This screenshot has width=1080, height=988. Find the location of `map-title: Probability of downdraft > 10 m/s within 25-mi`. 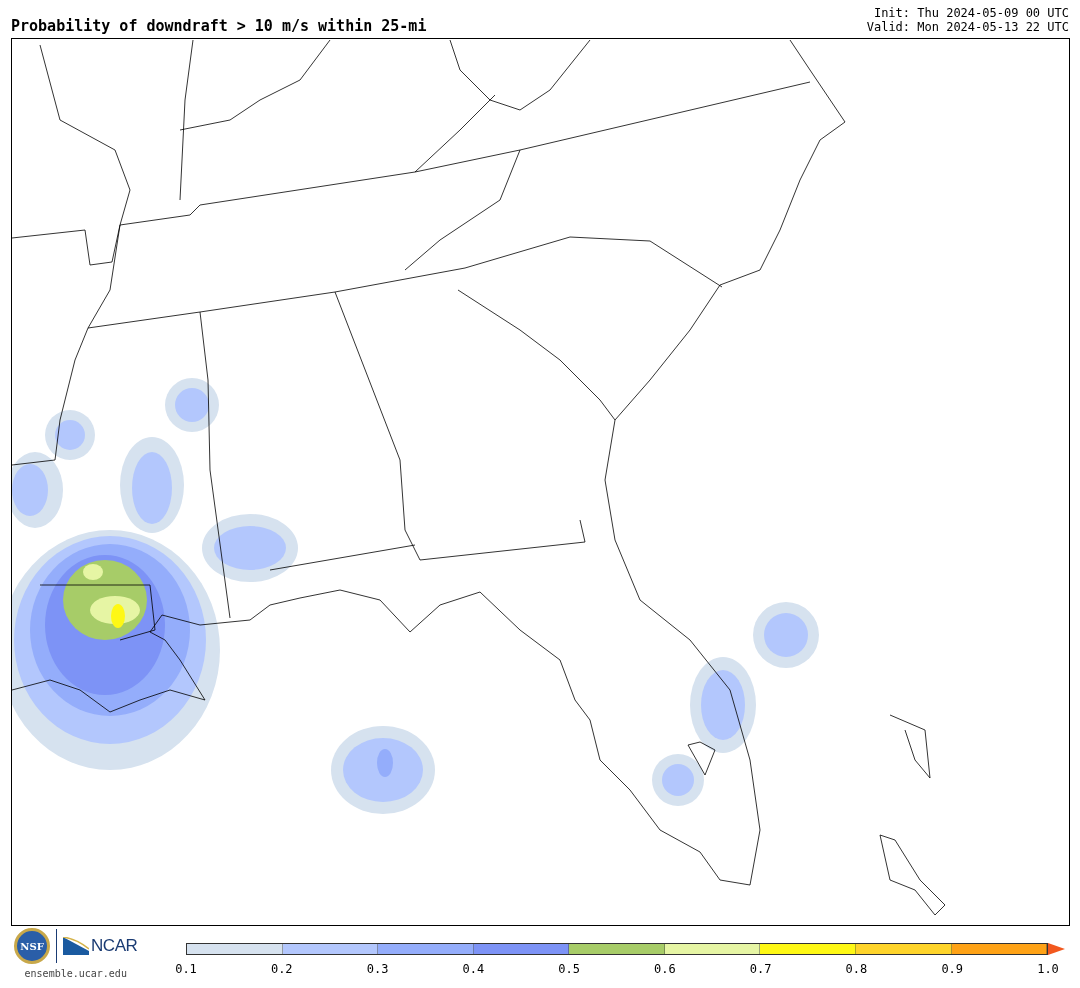

map-title: Probability of downdraft > 10 m/s within 25-mi is located at coordinates (219, 26).